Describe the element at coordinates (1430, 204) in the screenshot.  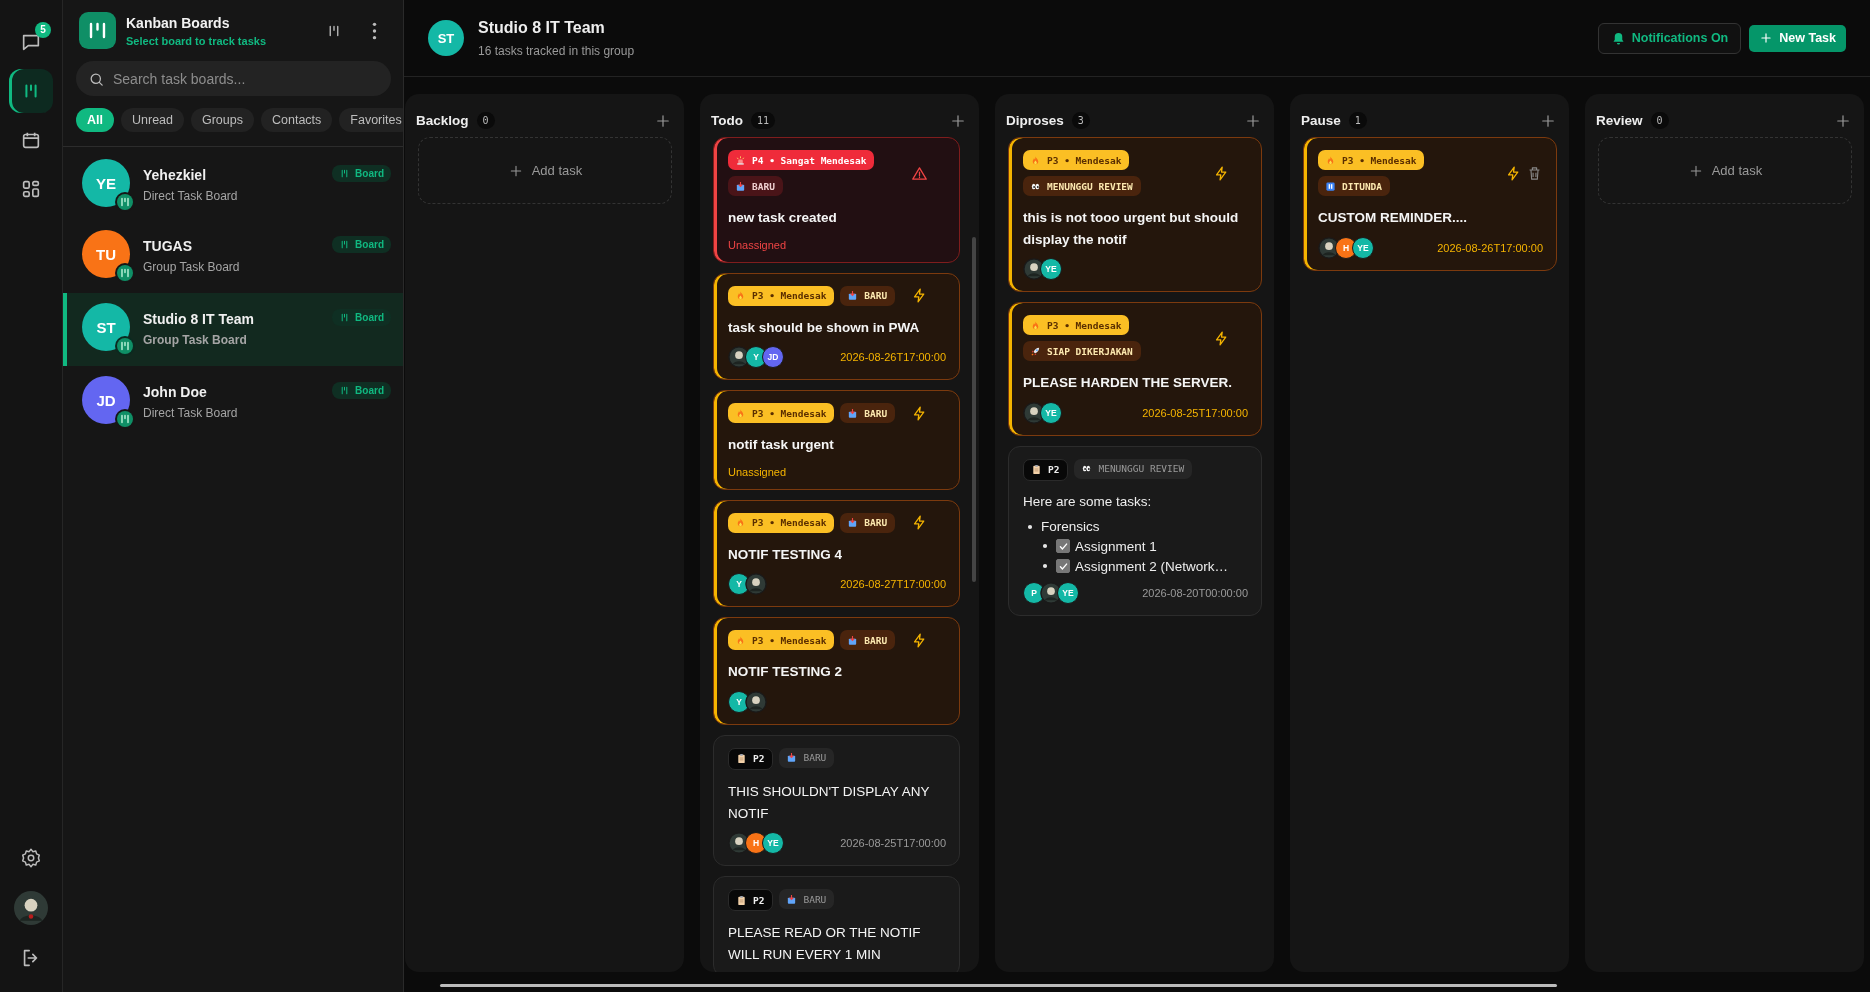
I see `task-card: P3 • Mendesak DITUNDA CUSTOM REMINDER.... H YE 2026-08-26T17:00:00` at that location.